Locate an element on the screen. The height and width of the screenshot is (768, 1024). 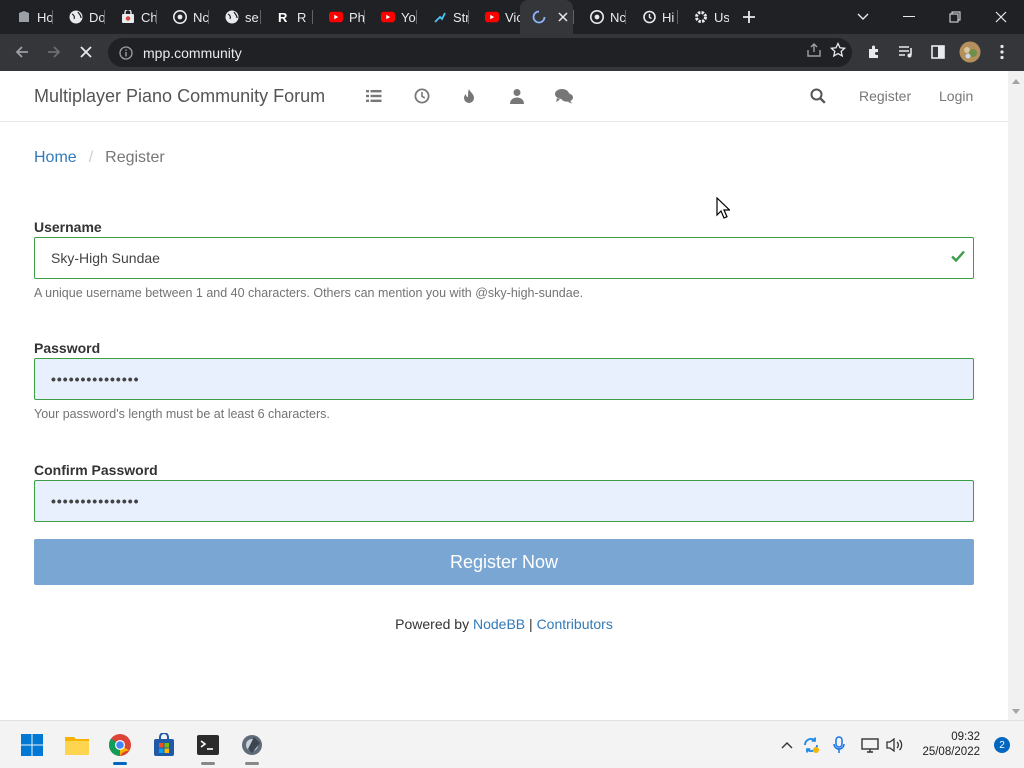
recent-clock-icon is located at coordinates (422, 96).